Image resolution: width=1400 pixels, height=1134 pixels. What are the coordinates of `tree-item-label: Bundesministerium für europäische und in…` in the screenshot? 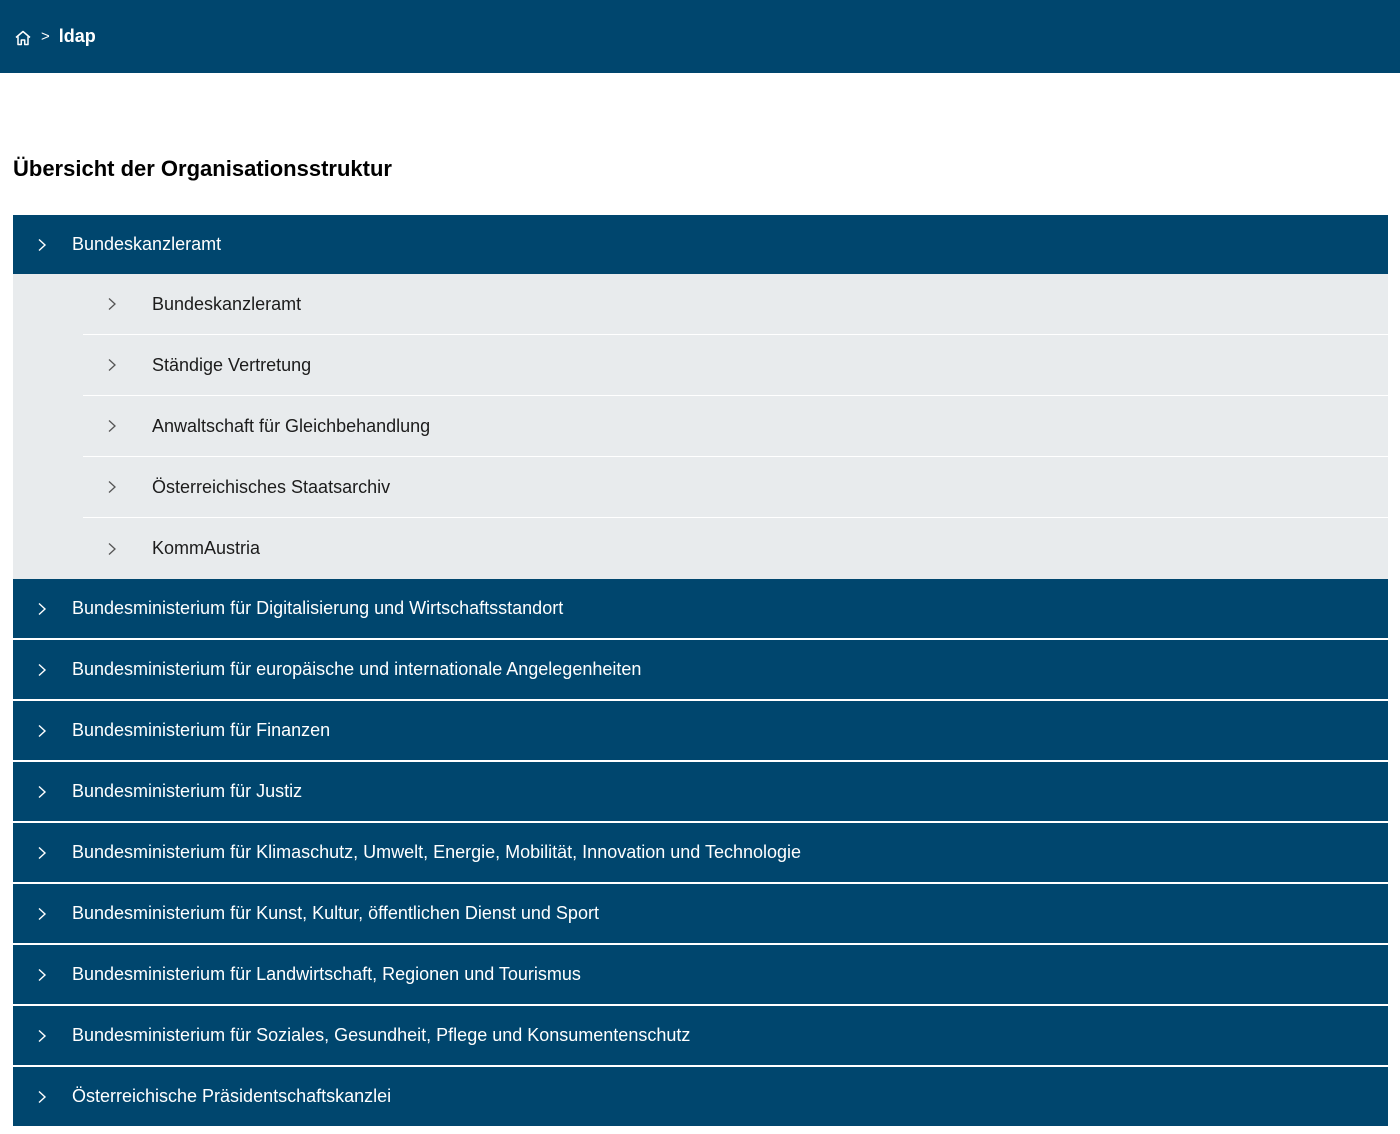 It's located at (357, 669).